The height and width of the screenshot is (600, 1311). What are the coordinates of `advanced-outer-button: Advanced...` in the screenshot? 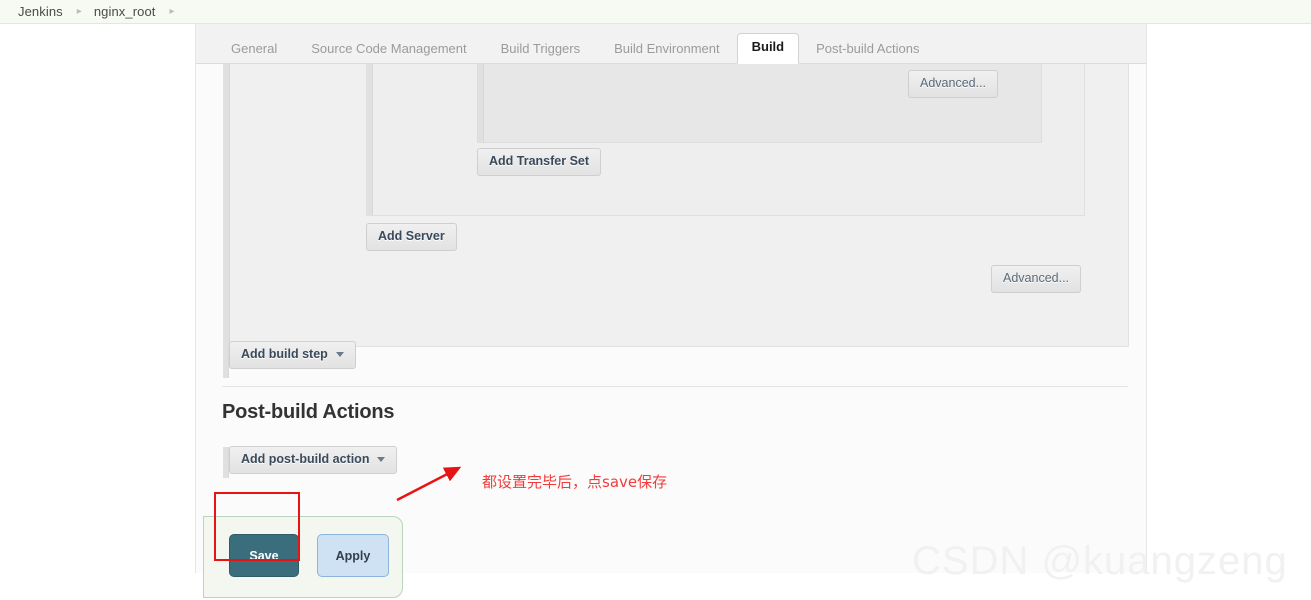 It's located at (1036, 279).